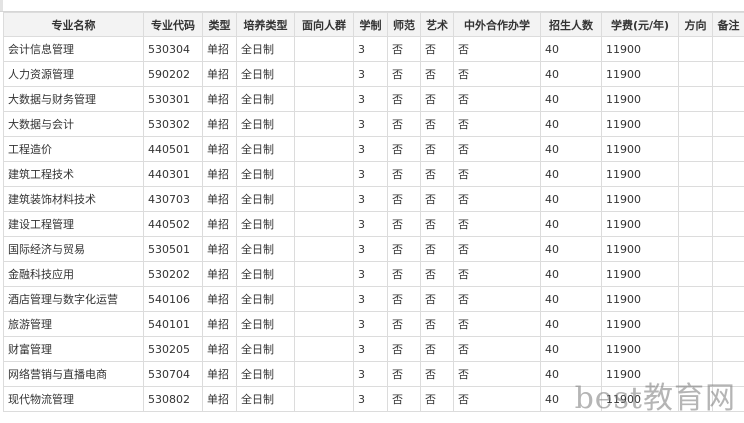  Describe the element at coordinates (373, 299) in the screenshot. I see `table-row: 酒店管理与数字化运营 540106 单招 全日制 3 否否否 40 11900` at that location.